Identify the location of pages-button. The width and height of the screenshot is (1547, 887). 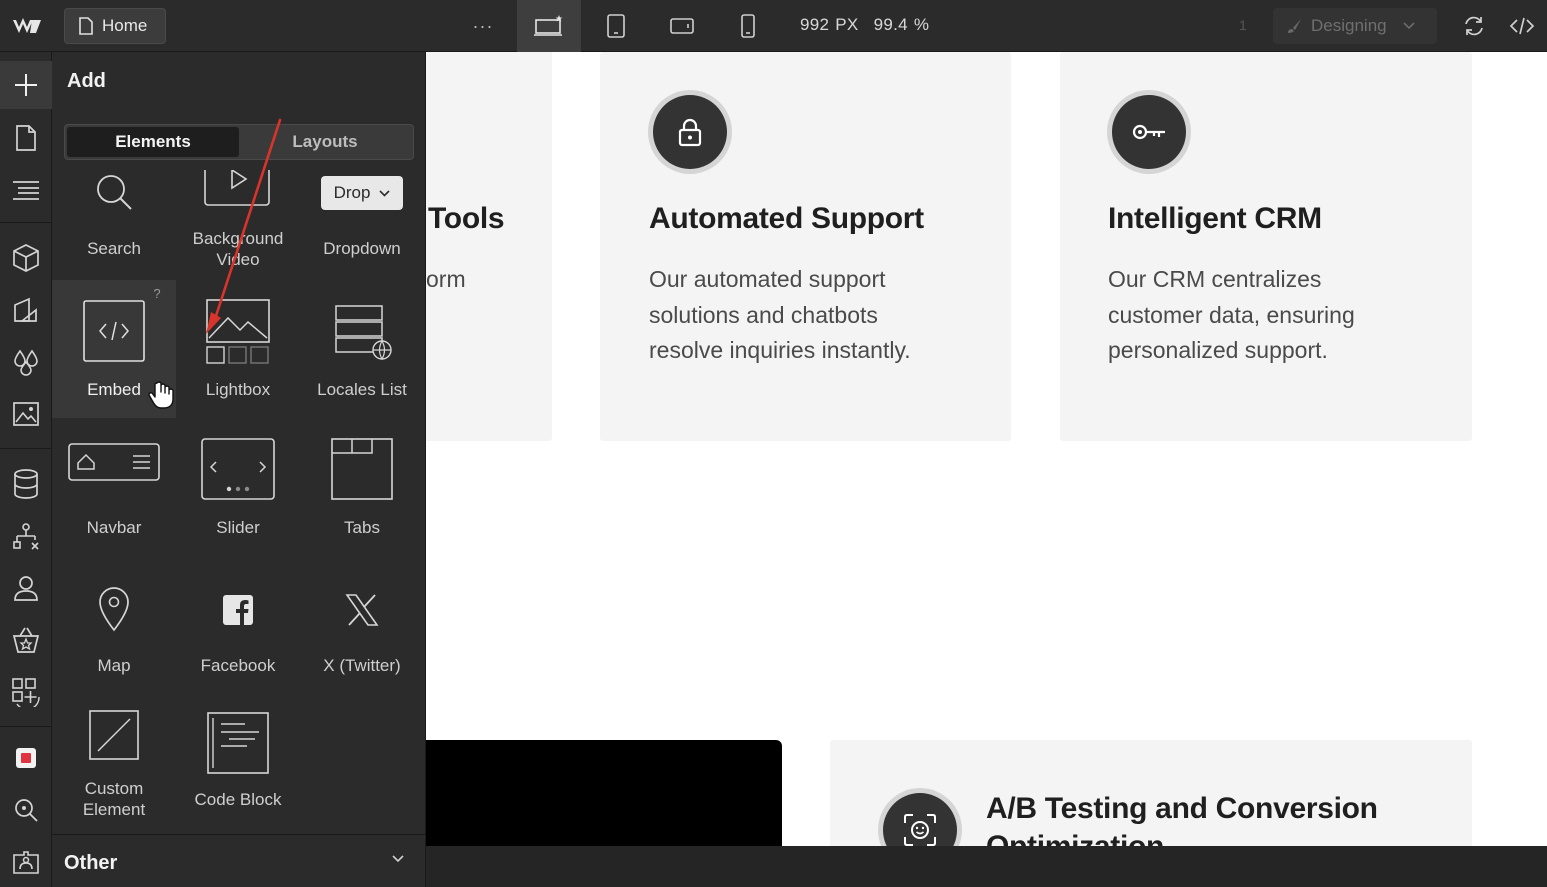
(26, 138).